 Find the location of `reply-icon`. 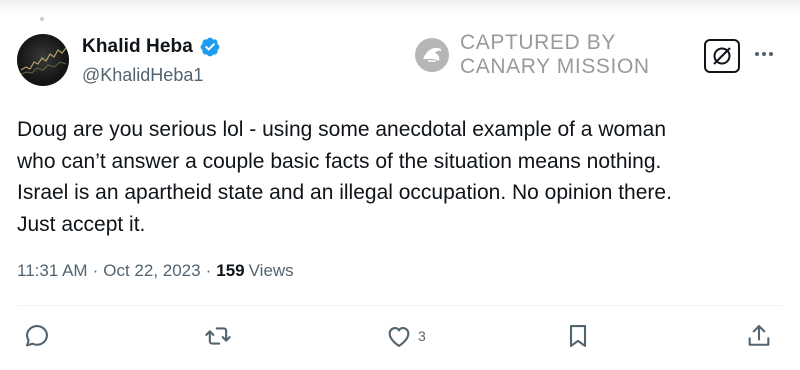

reply-icon is located at coordinates (37, 336).